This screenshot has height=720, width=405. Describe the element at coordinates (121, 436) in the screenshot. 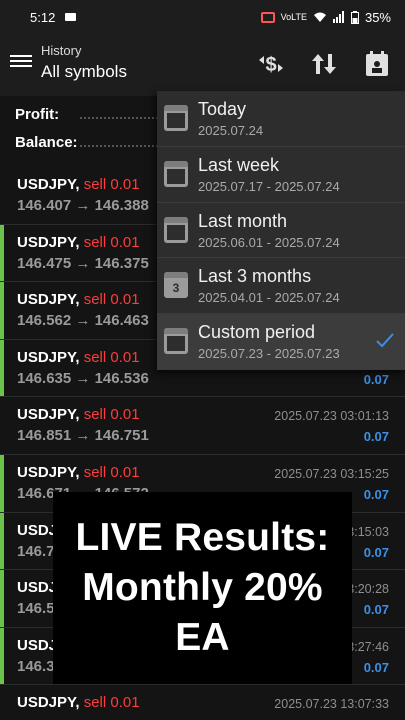

I see `close-price: 146.751` at that location.